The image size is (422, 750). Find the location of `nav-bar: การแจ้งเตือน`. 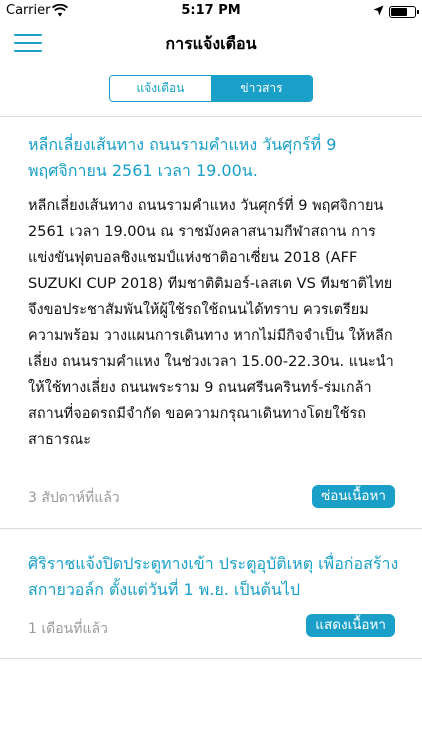

nav-bar: การแจ้งเตือน is located at coordinates (211, 44).